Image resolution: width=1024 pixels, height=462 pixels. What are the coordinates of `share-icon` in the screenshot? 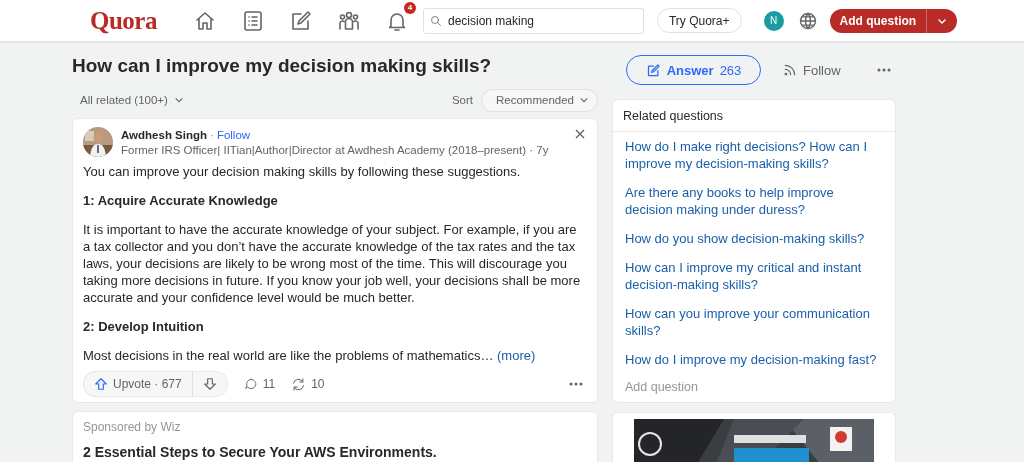 It's located at (299, 384).